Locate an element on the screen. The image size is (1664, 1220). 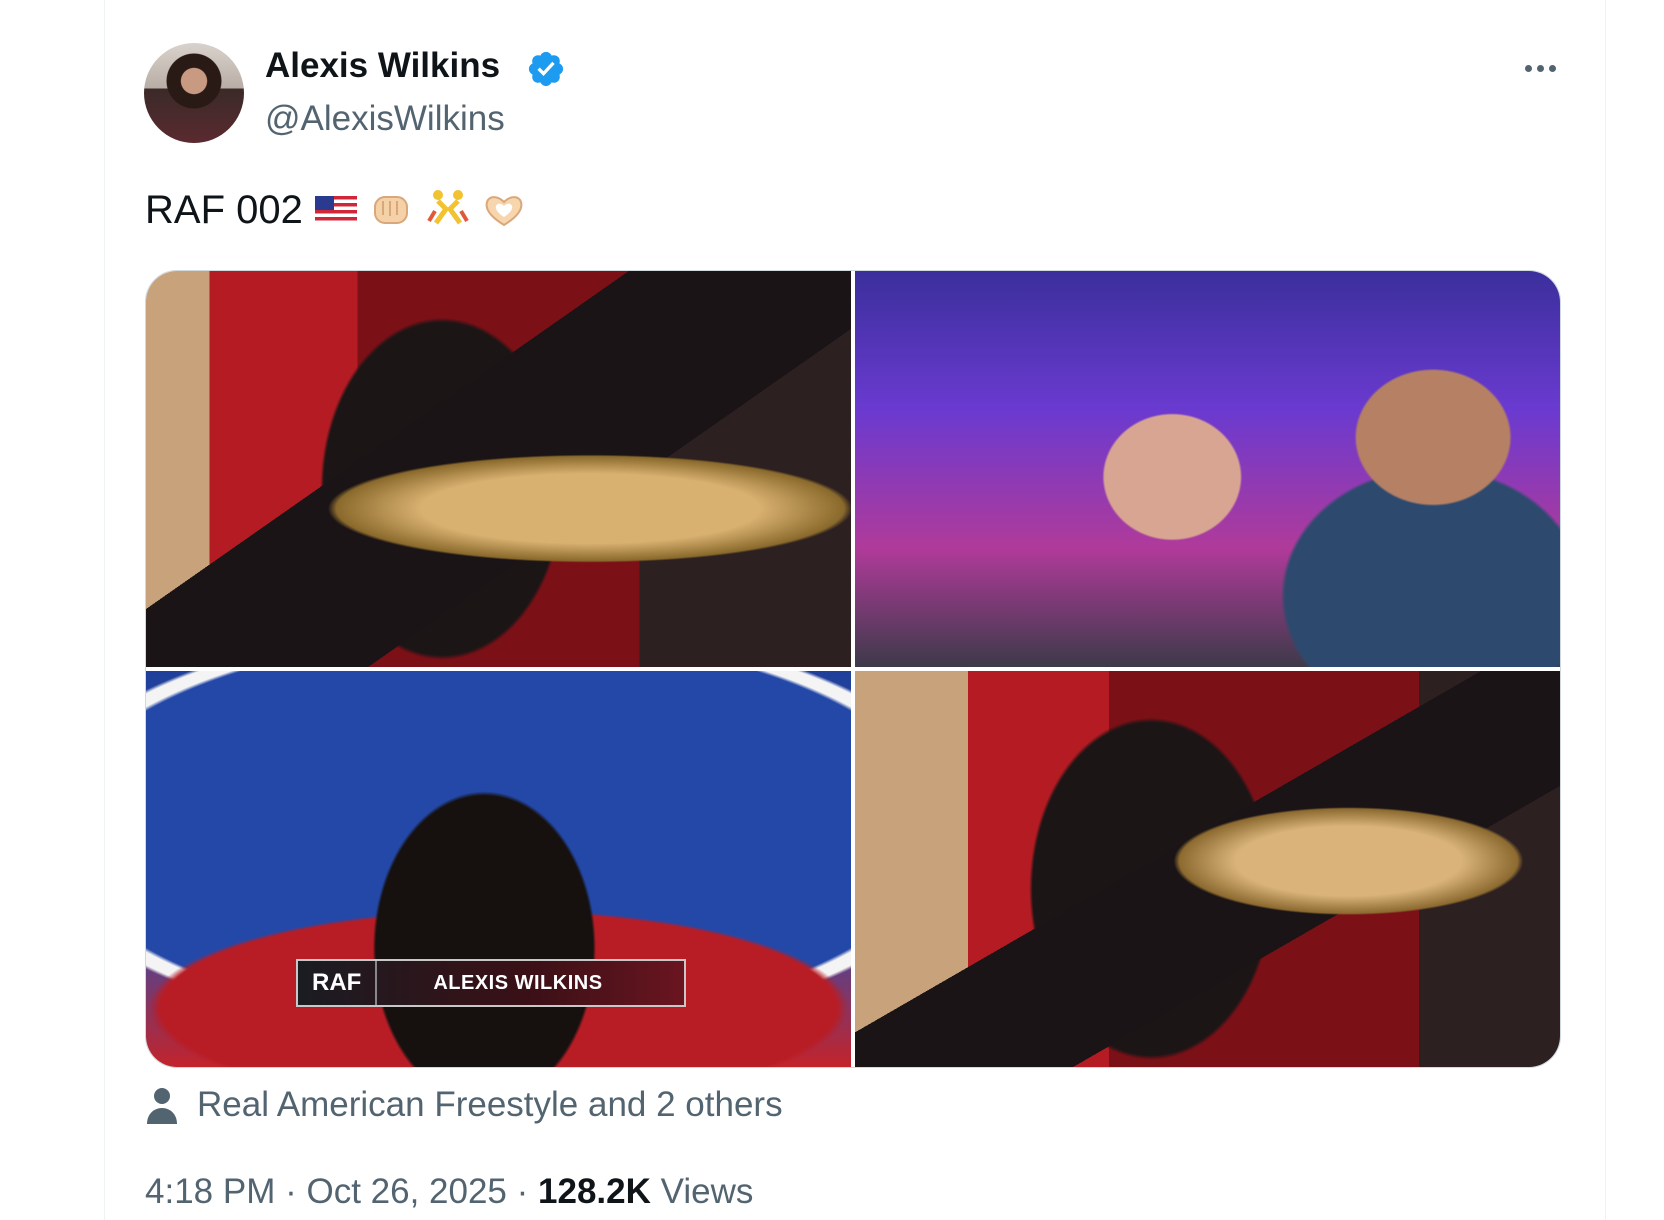
fist-bump-emoji-icon is located at coordinates (390, 210).